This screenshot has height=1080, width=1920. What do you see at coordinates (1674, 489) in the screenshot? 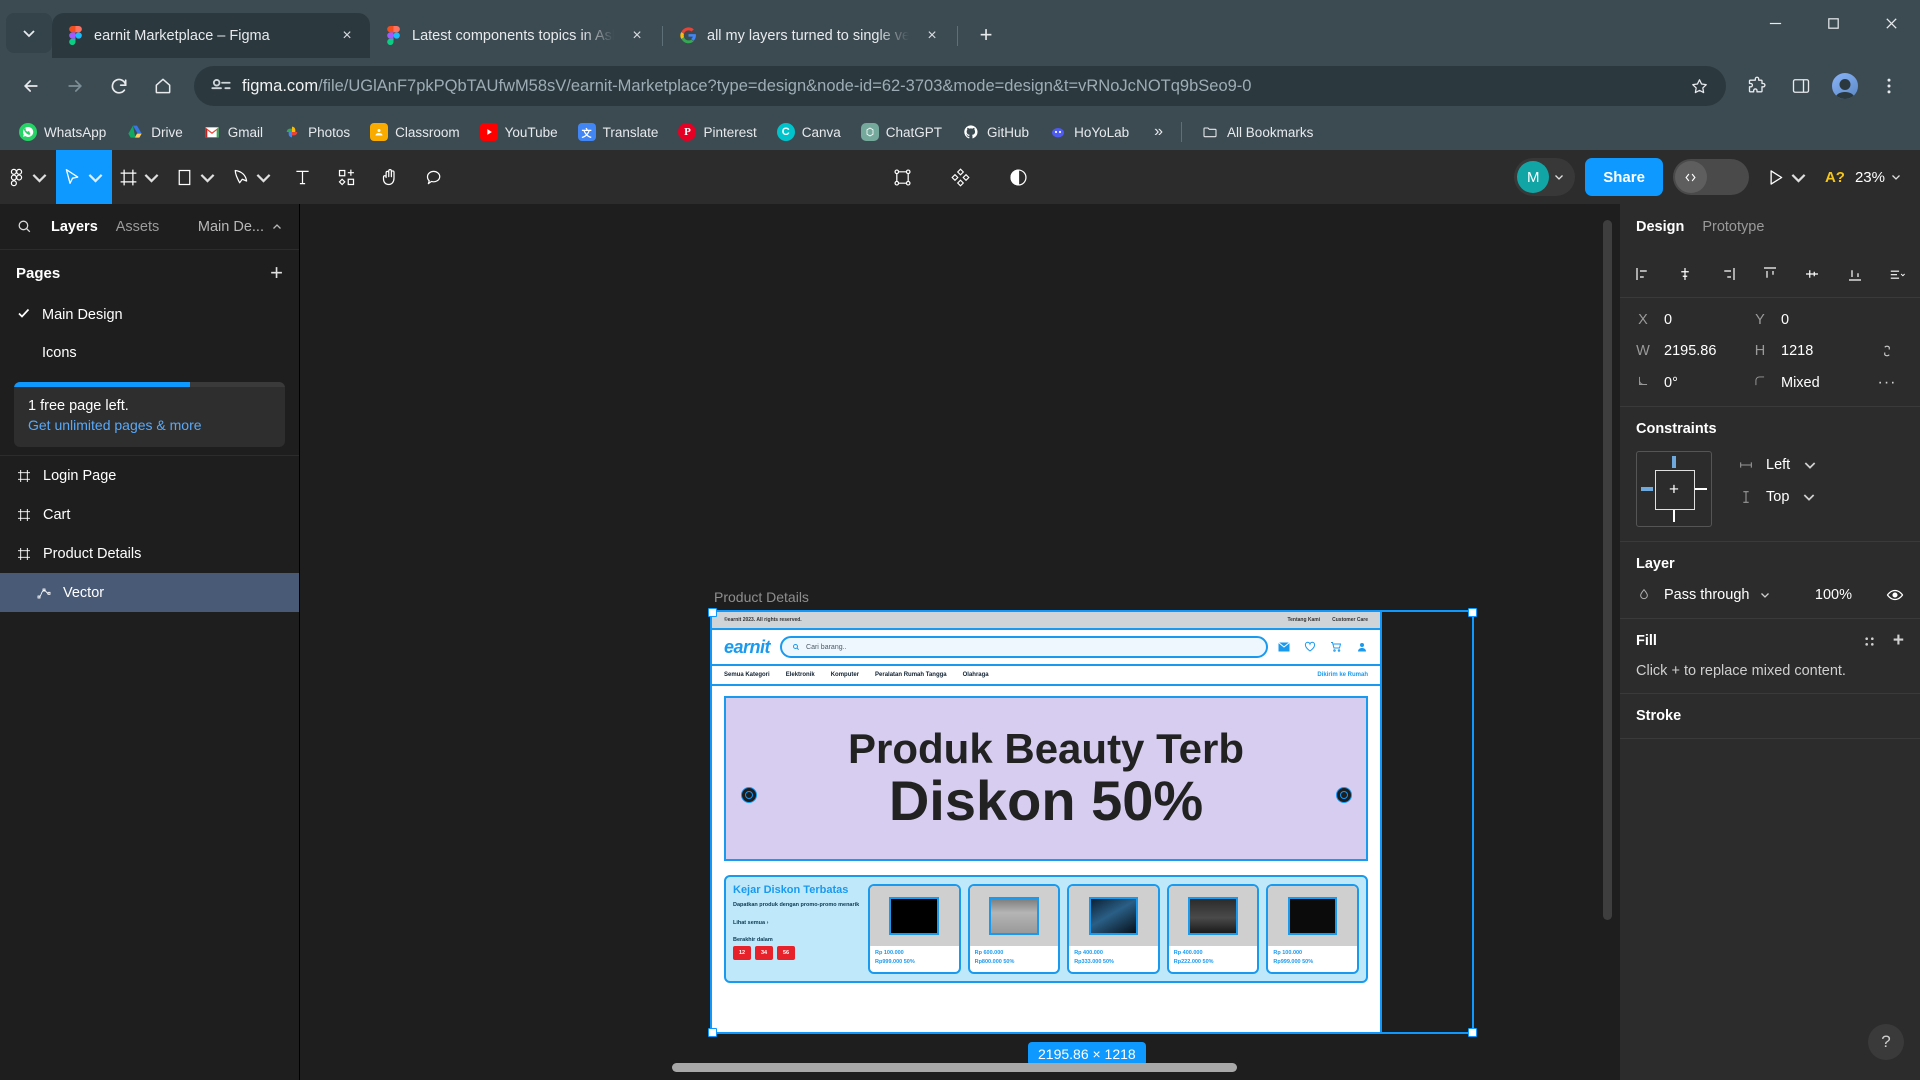
I see `constraint-grid: +` at bounding box center [1674, 489].